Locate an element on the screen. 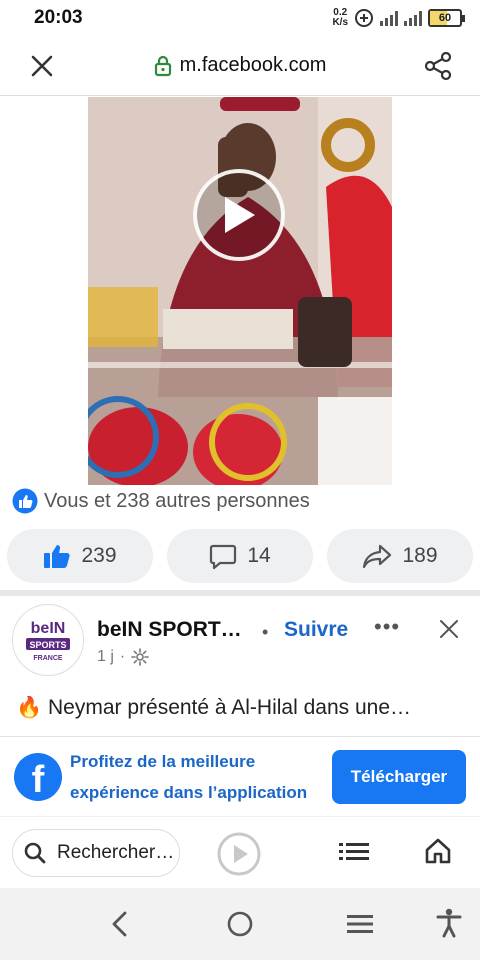 Image resolution: width=480 pixels, height=960 pixels. post-time: 1 j is located at coordinates (105, 656).